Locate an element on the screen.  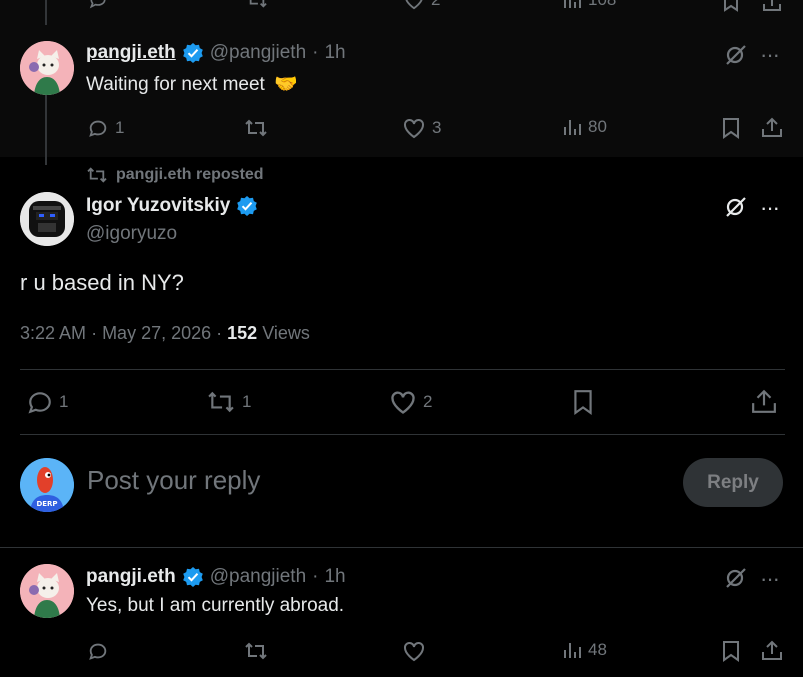
views-button-partial: 108 is located at coordinates (589, 5).